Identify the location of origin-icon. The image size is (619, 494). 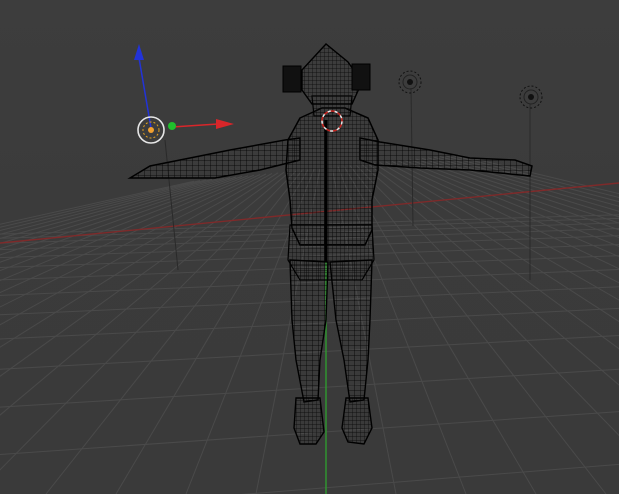
(151, 130).